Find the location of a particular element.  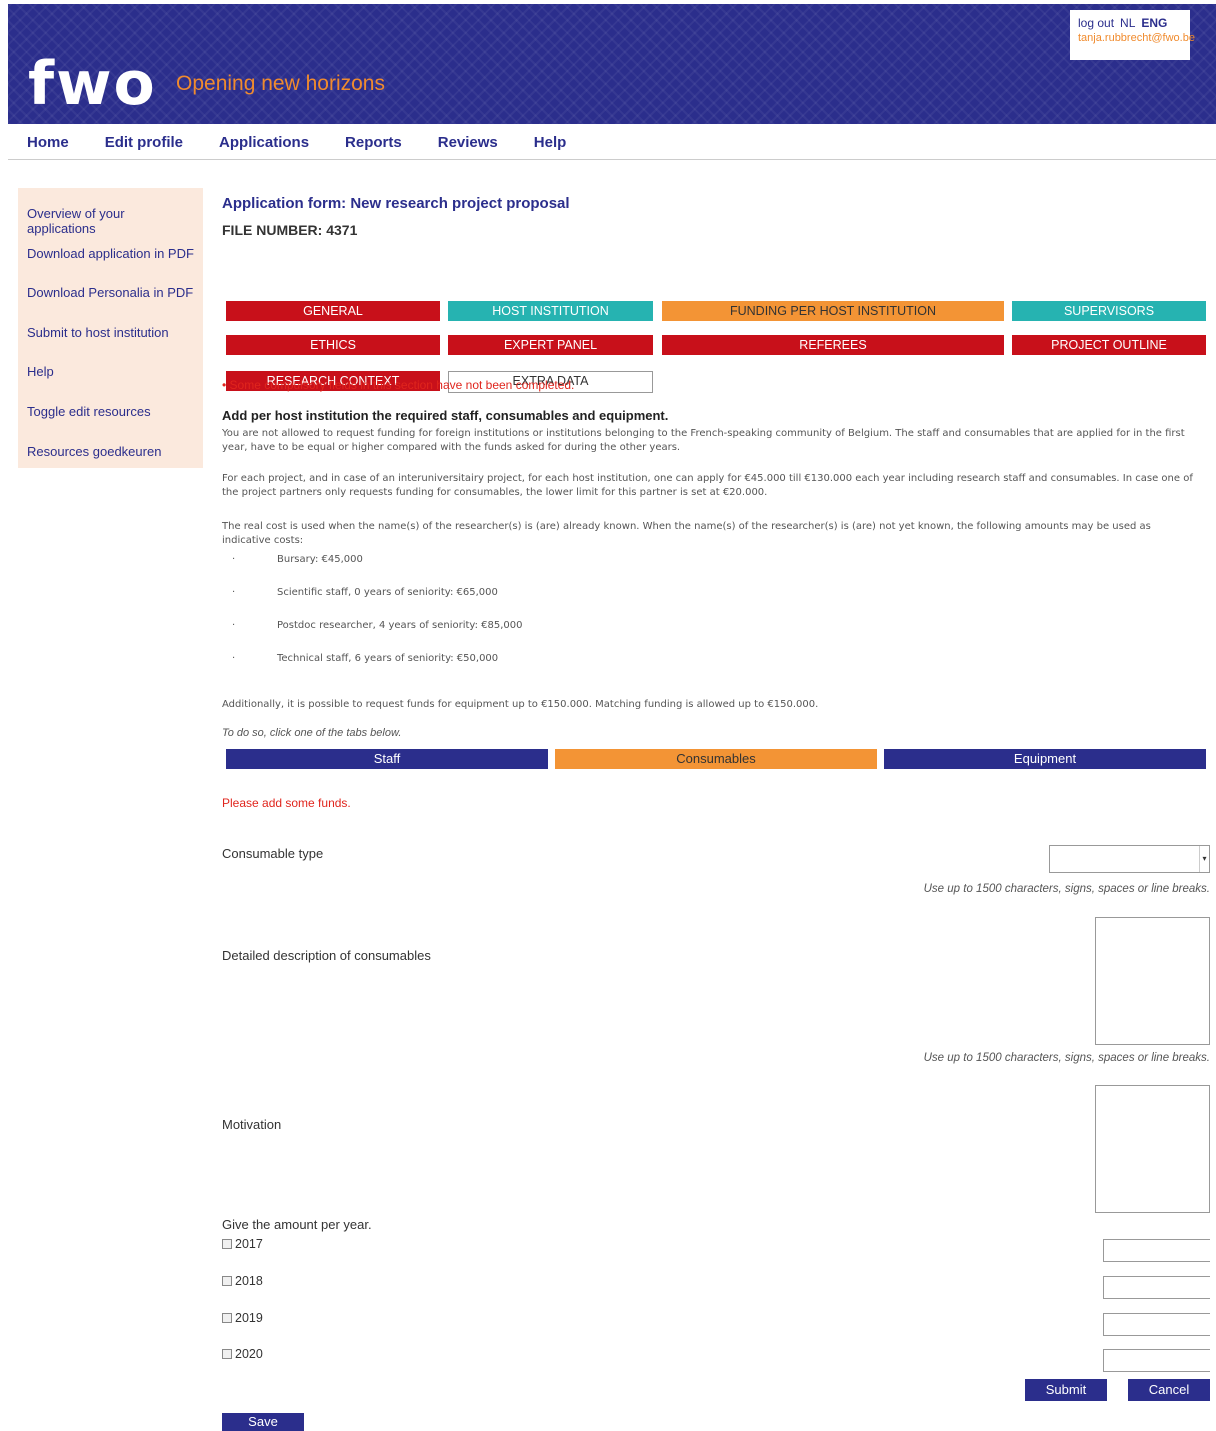

logo-text: fwo is located at coordinates (92, 84).